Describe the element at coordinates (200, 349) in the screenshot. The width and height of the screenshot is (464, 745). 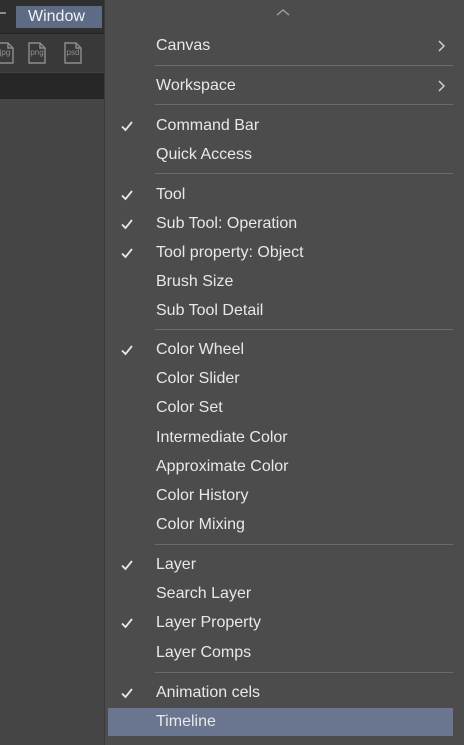
I see `menu-item-label: Color Wheel` at that location.